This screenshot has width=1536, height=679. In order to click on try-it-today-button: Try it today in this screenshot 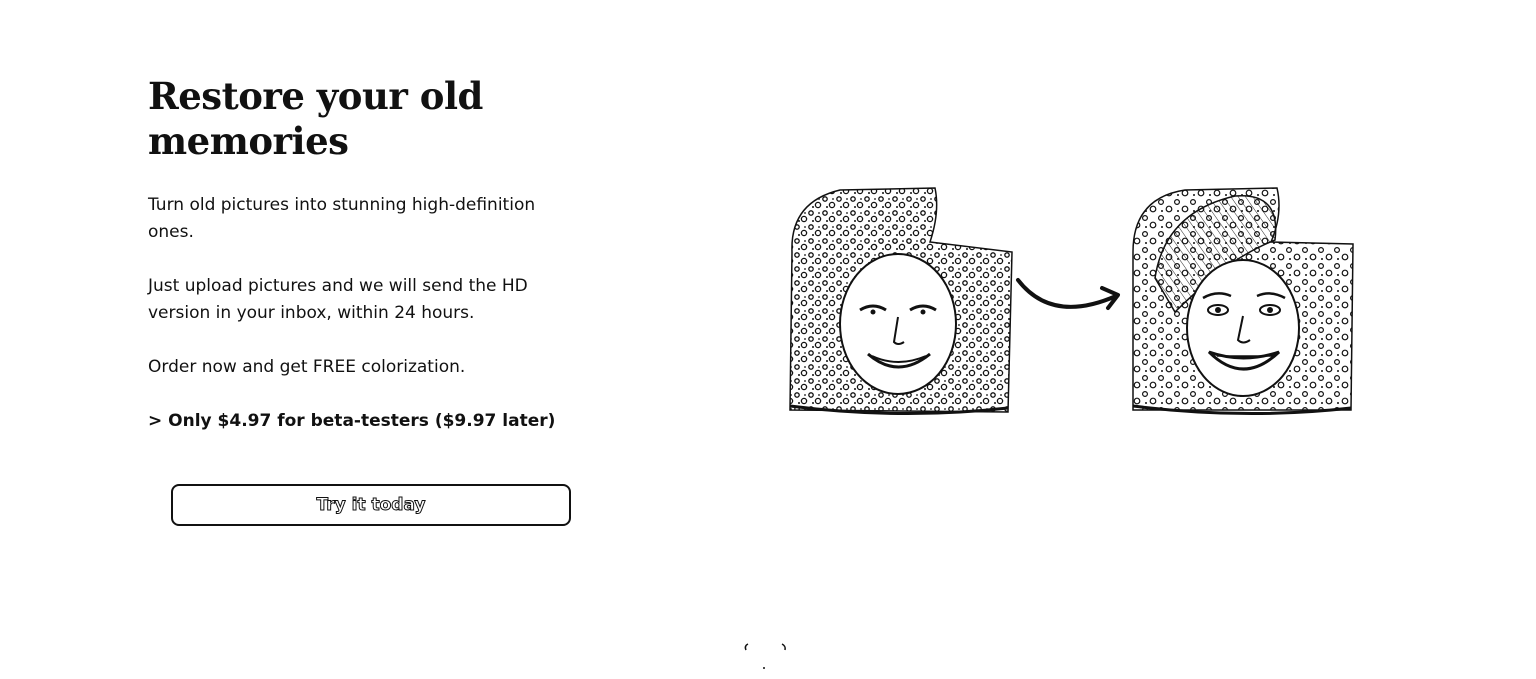, I will do `click(371, 505)`.